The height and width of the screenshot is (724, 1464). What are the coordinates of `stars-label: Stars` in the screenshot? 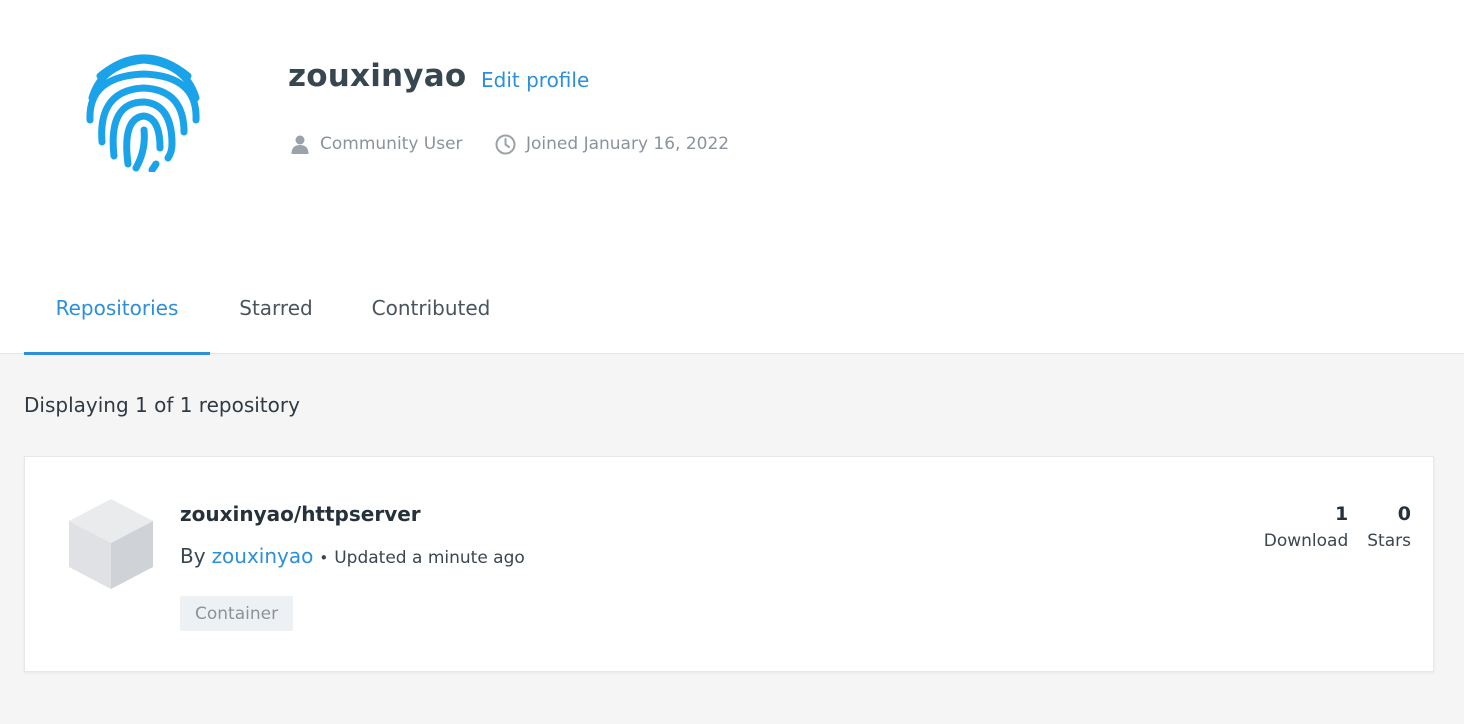 It's located at (1389, 541).